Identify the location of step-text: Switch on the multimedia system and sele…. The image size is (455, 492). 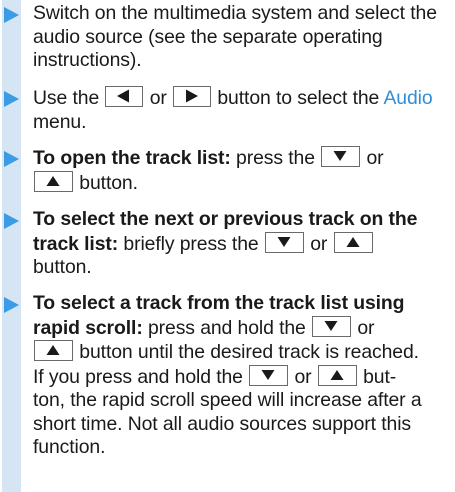
(240, 37).